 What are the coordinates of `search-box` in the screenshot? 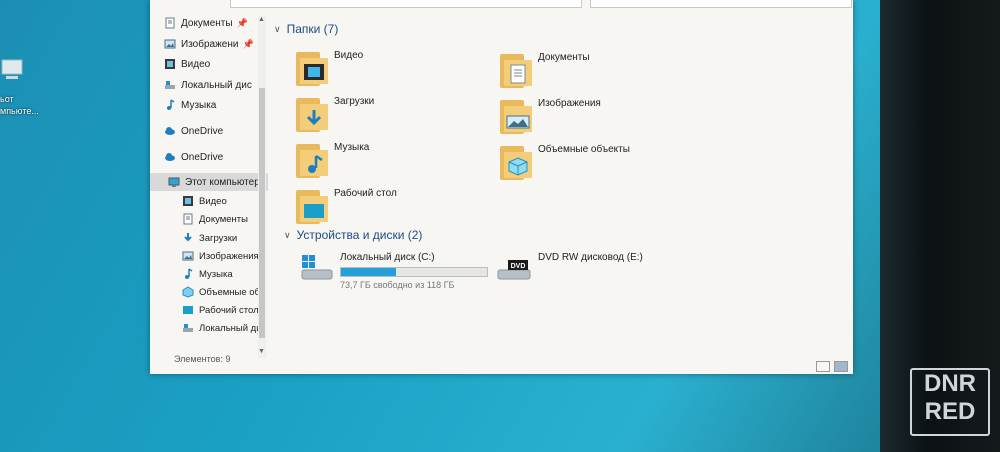 It's located at (721, 4).